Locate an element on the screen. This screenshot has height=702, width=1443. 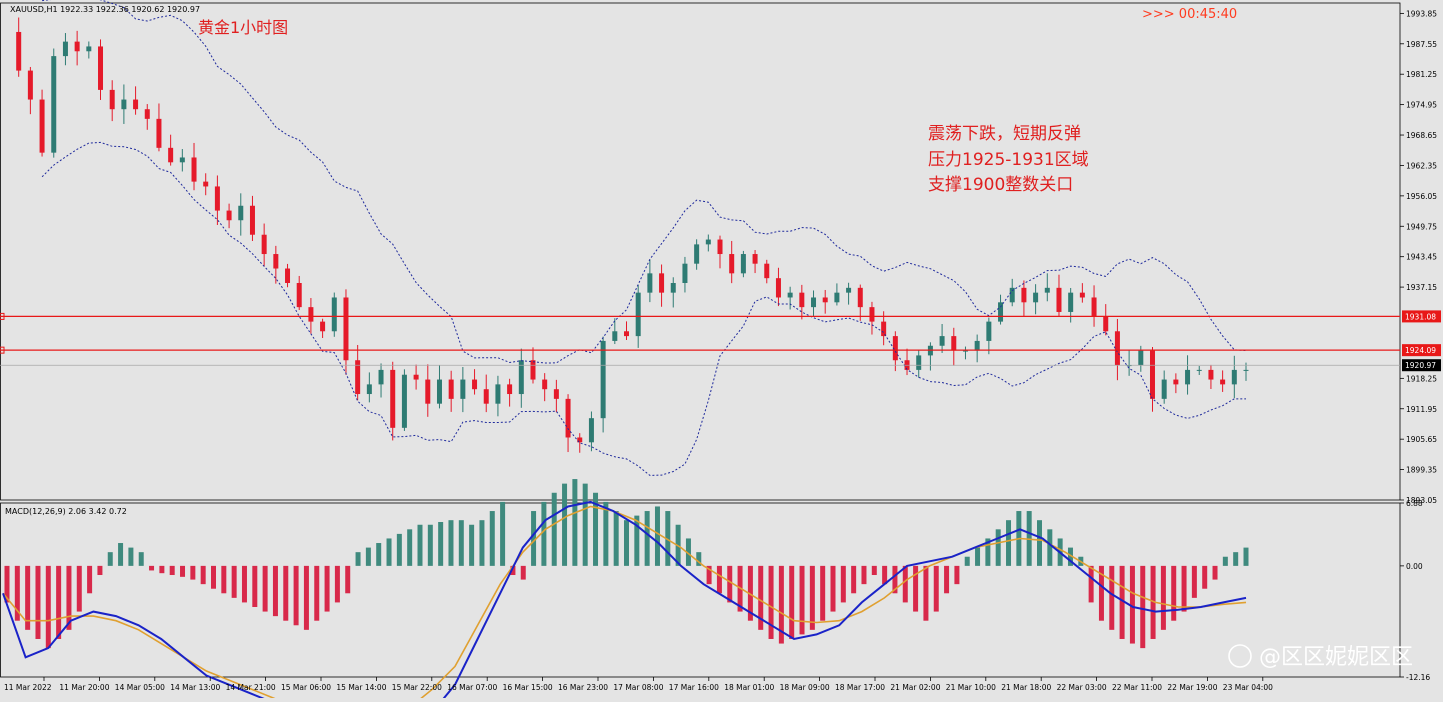
x-tick-label: 18 Mar 17:00 is located at coordinates (860, 687).